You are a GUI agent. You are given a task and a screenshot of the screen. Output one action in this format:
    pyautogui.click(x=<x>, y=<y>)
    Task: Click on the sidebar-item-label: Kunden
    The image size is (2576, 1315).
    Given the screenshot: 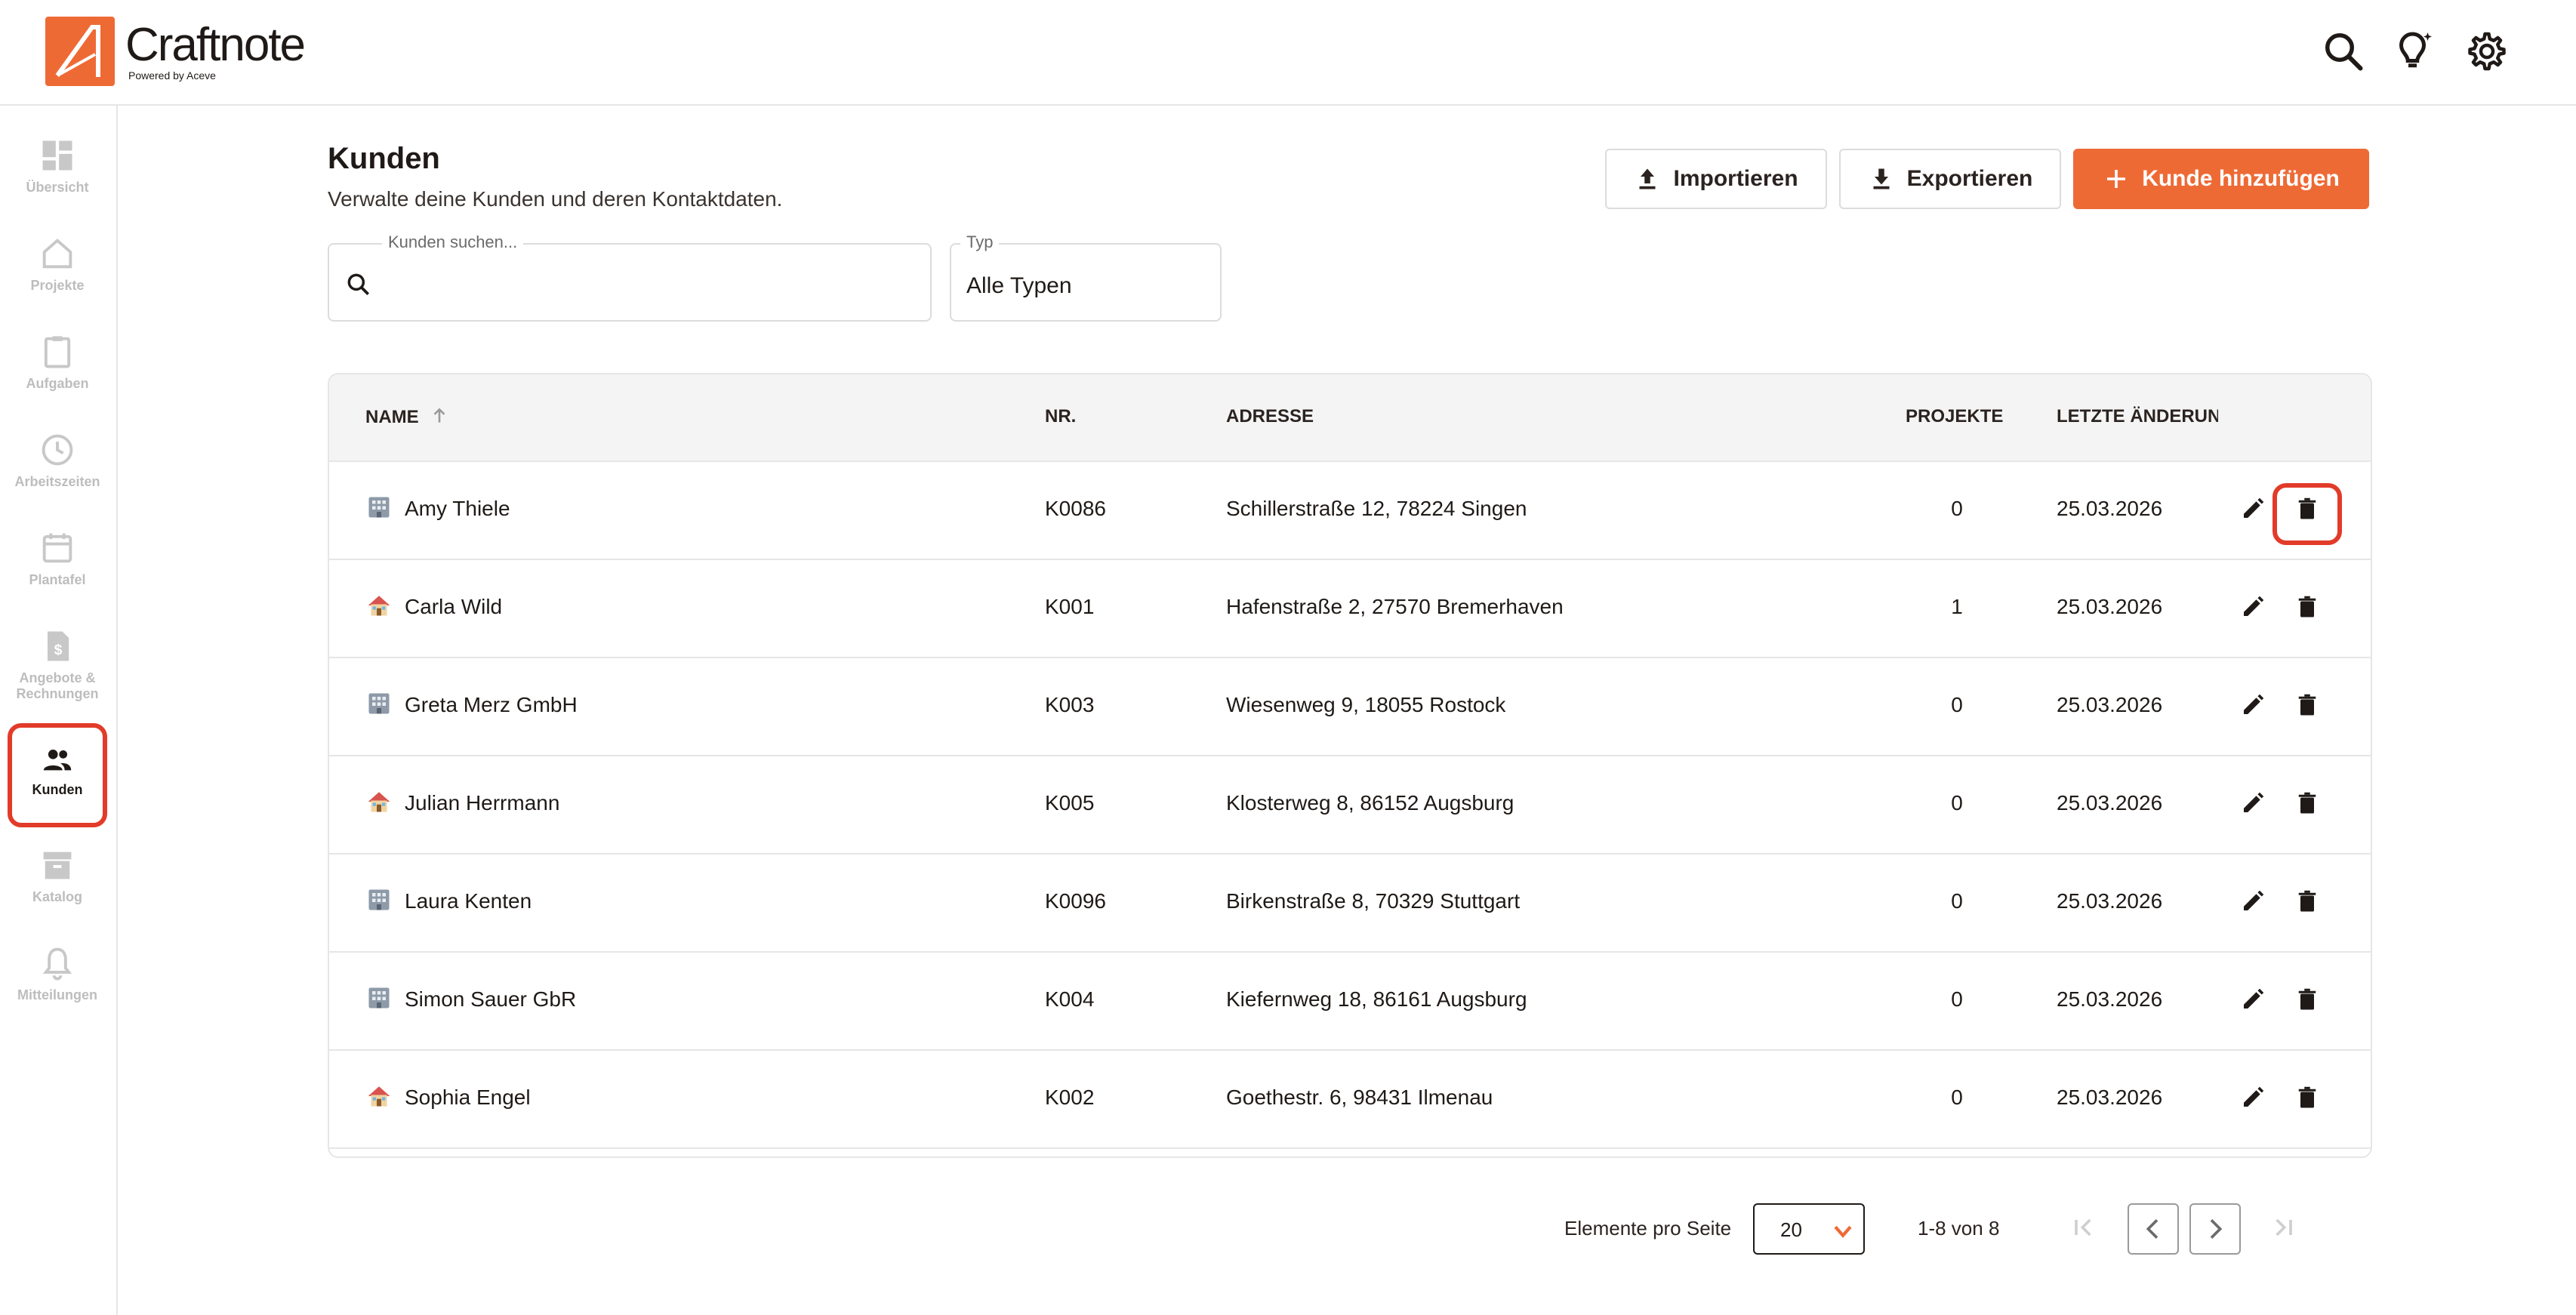 What is the action you would take?
    pyautogui.click(x=57, y=790)
    